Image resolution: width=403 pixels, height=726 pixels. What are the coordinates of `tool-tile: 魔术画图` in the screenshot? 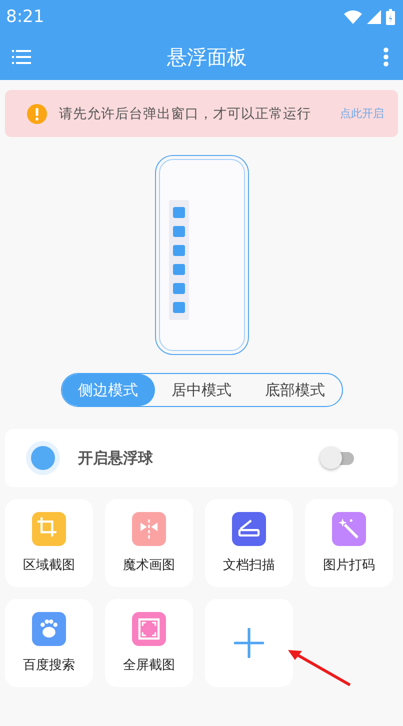 It's located at (149, 543).